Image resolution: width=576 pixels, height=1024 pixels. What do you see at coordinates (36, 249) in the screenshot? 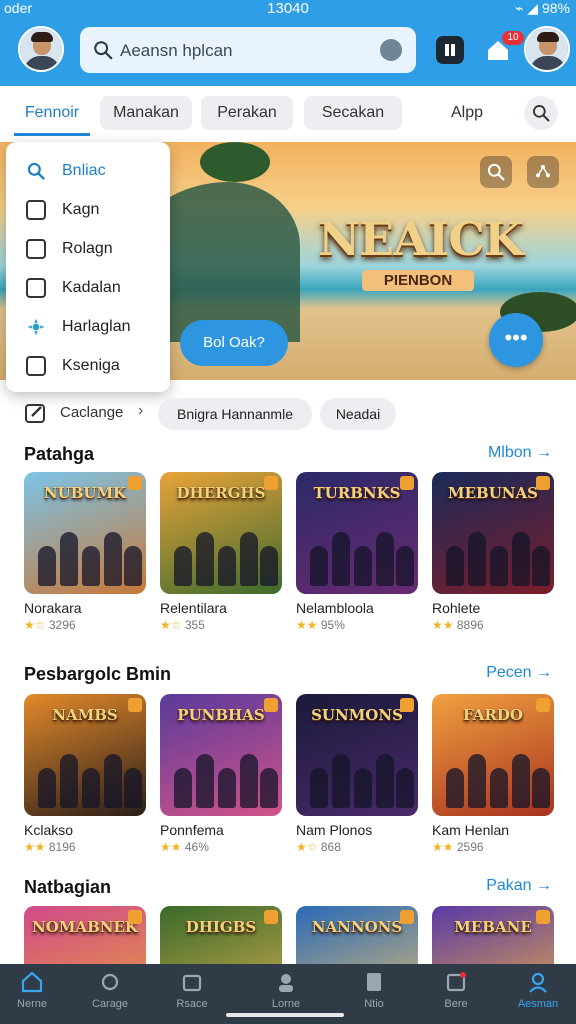
I see `card-icon` at bounding box center [36, 249].